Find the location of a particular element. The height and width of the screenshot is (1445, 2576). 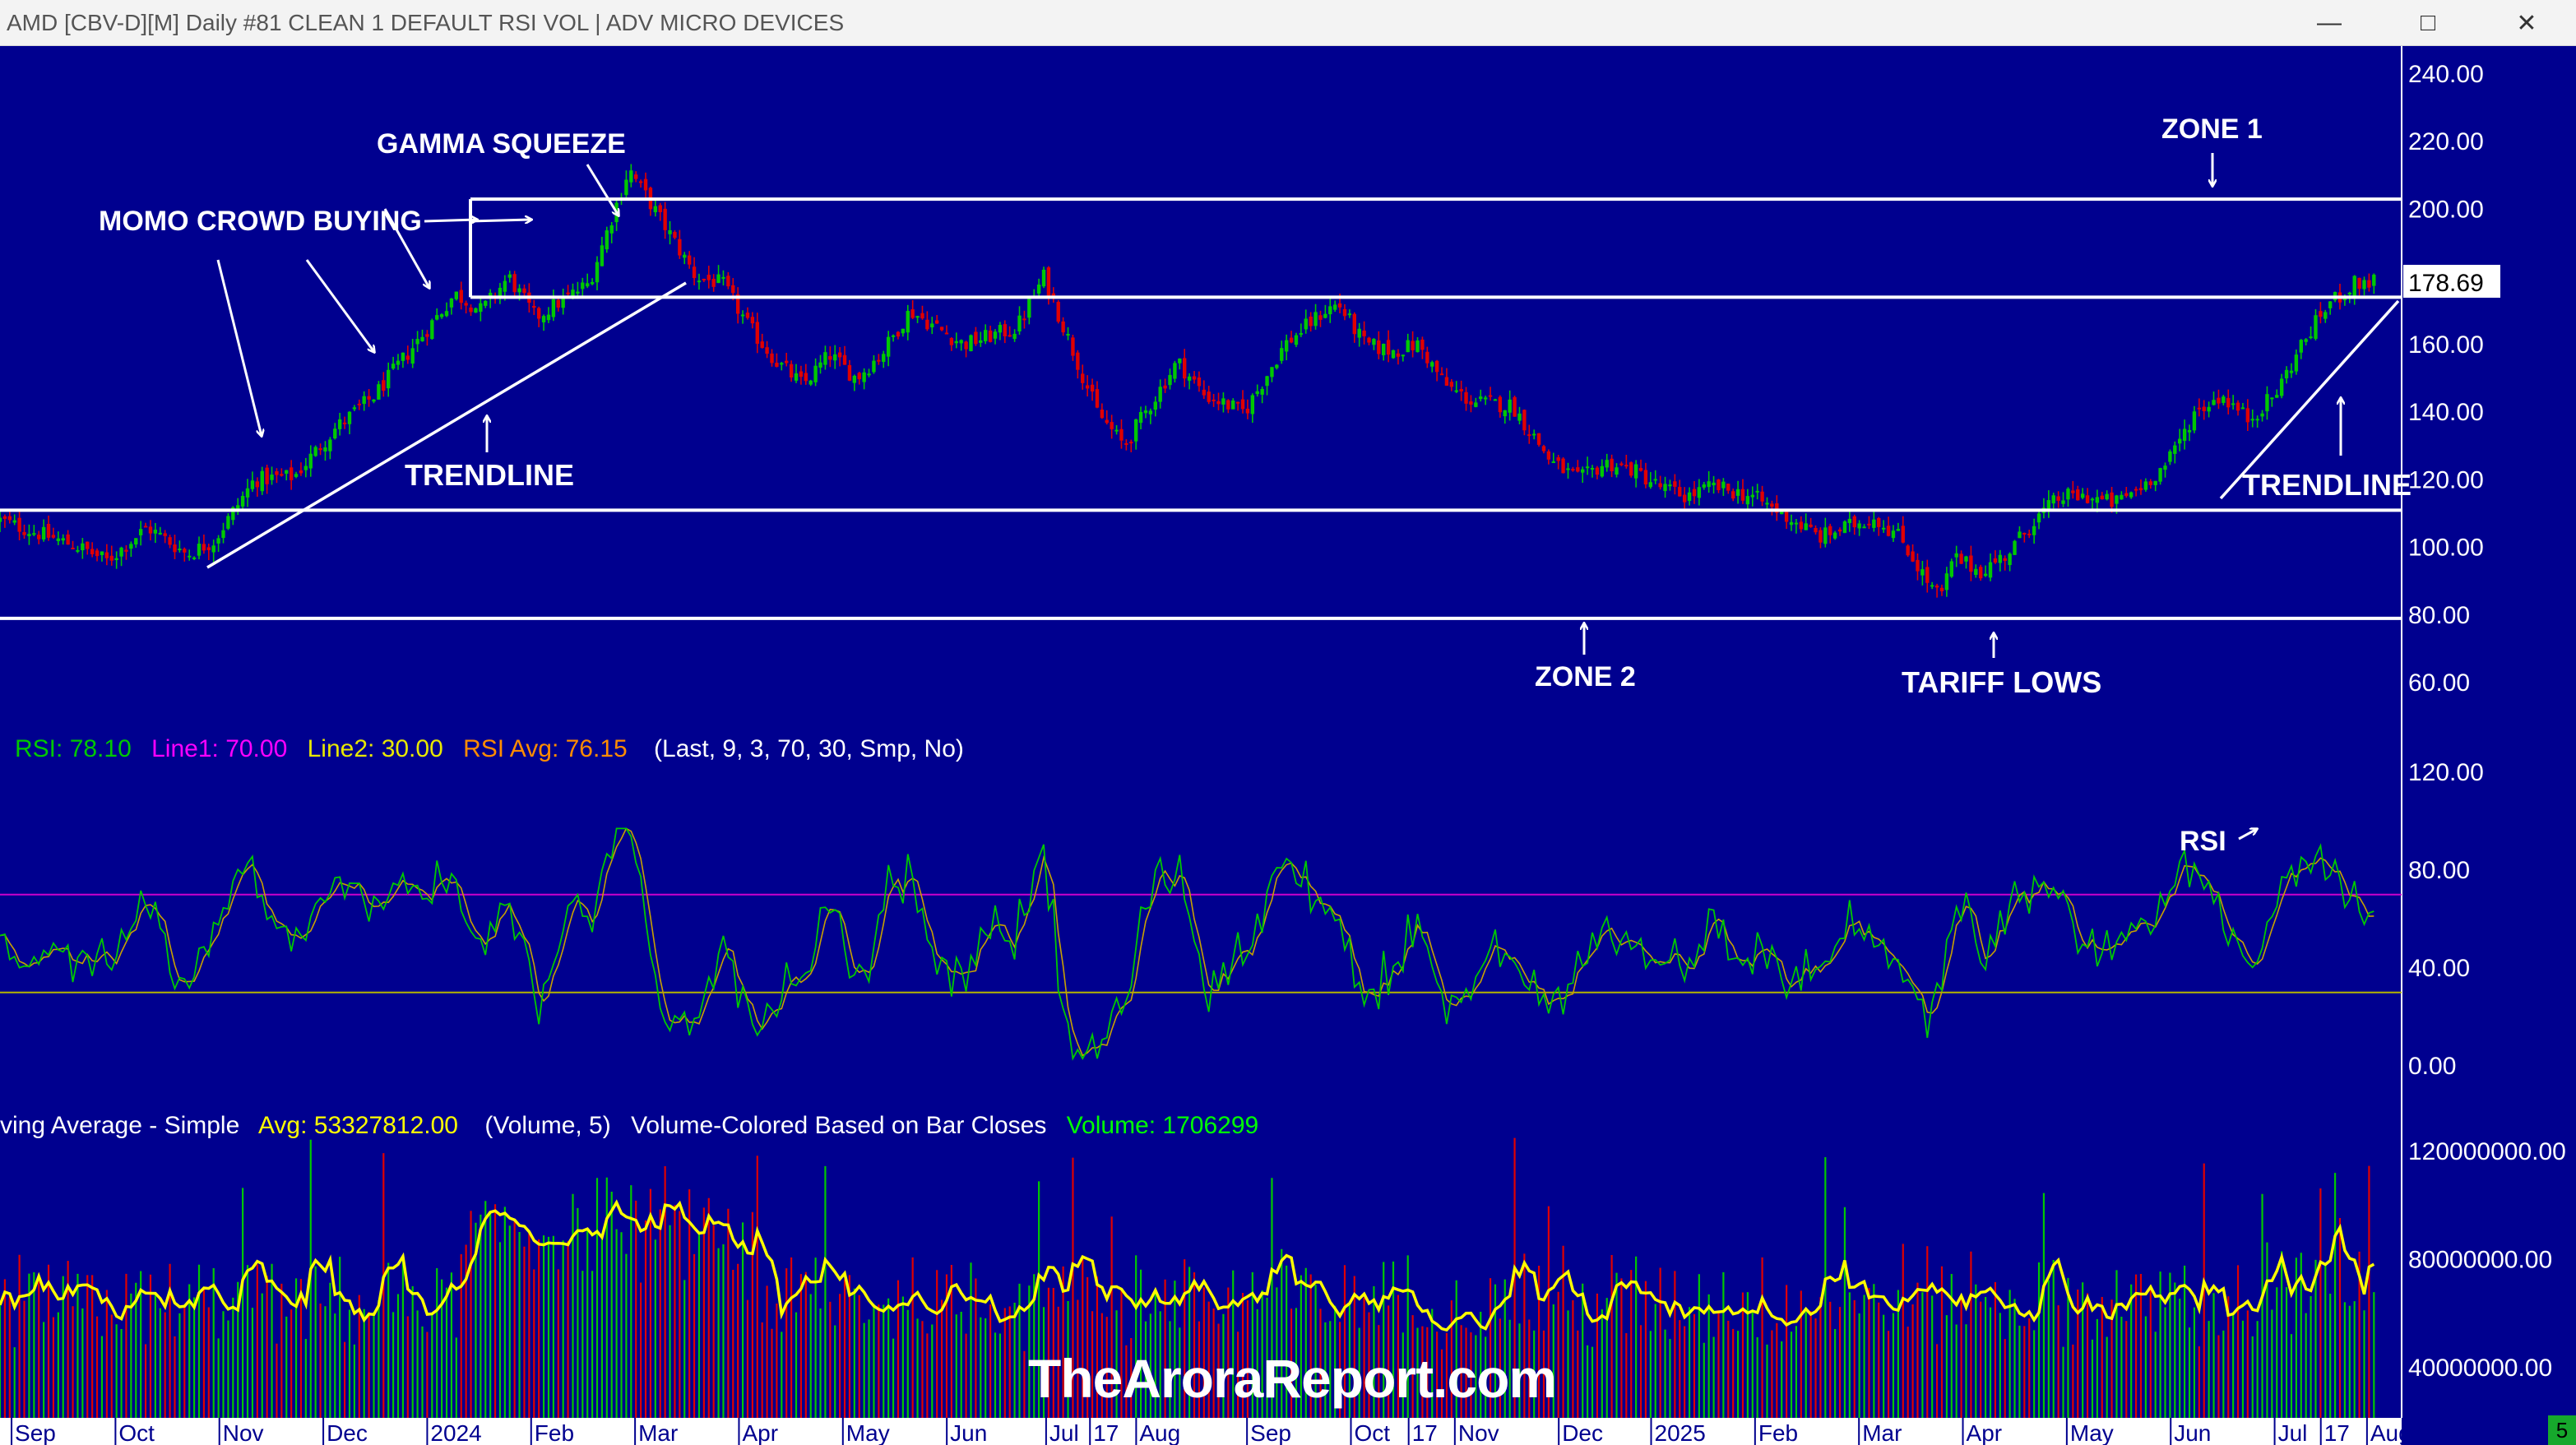

maximize-icon: □ is located at coordinates (2428, 23).